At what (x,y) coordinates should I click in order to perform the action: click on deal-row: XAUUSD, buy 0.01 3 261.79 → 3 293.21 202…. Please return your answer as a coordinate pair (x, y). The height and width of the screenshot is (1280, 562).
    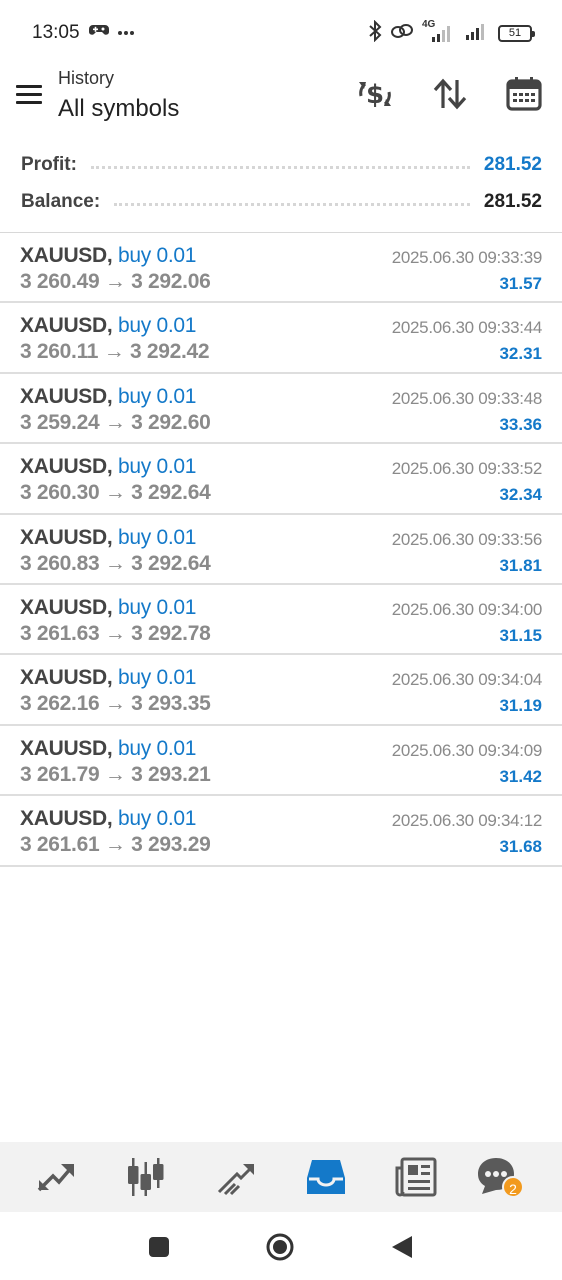
    Looking at the image, I should click on (281, 761).